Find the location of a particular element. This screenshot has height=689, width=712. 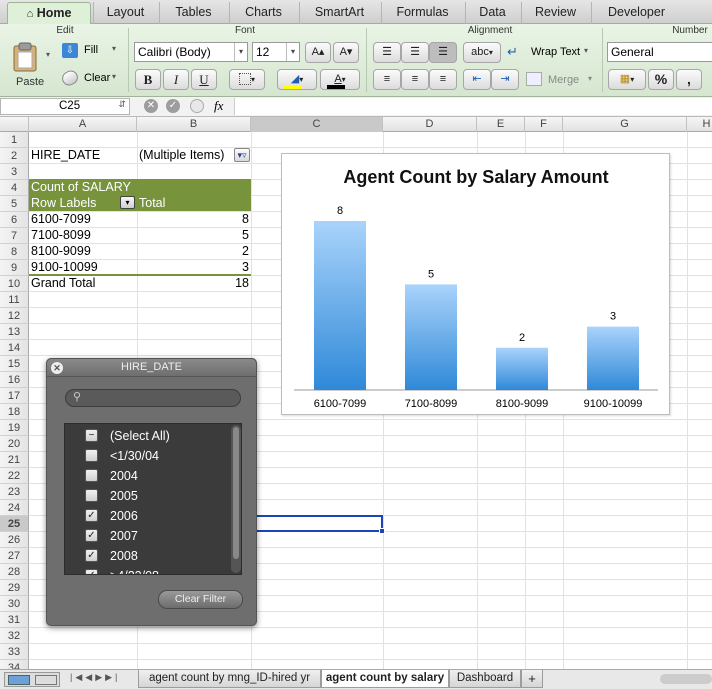

first-sheet-icon: |◀ is located at coordinates (77, 677).